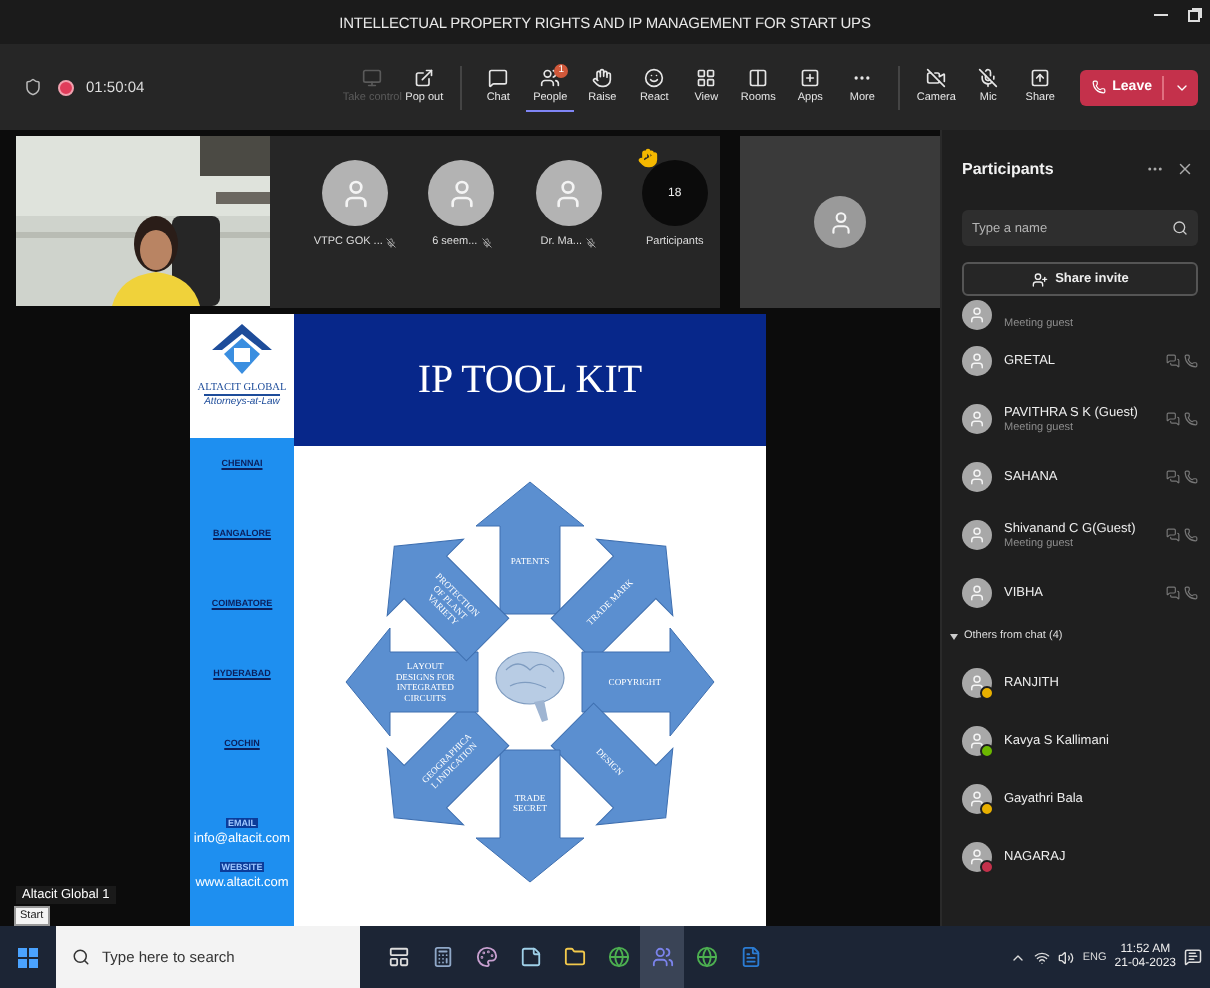 The height and width of the screenshot is (988, 1210). I want to click on teams-taskbar-icon, so click(662, 957).